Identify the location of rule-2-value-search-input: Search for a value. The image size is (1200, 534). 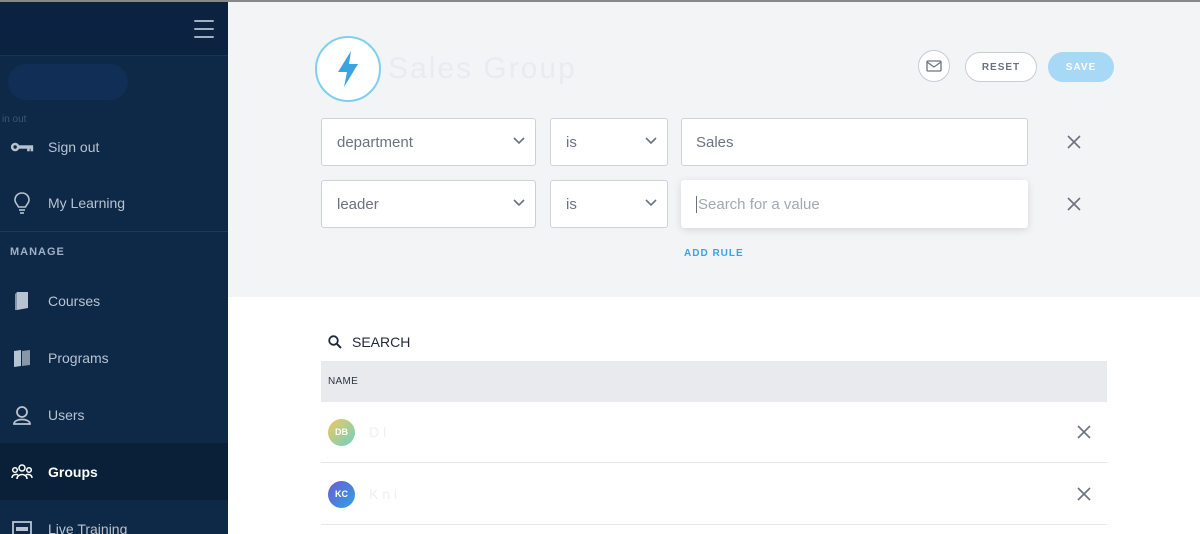
(854, 204).